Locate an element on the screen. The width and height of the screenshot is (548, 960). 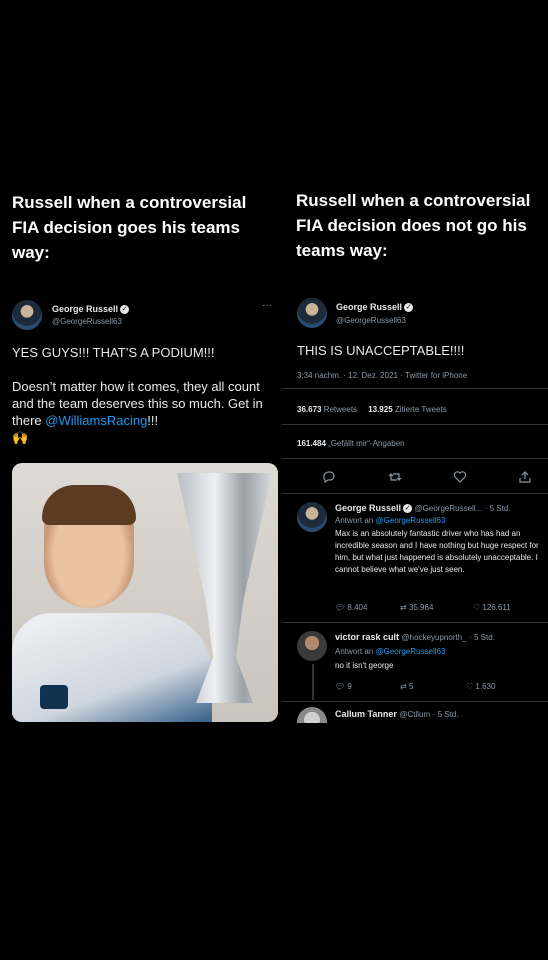
like-count: ♡ 1.630 is located at coordinates (480, 686).